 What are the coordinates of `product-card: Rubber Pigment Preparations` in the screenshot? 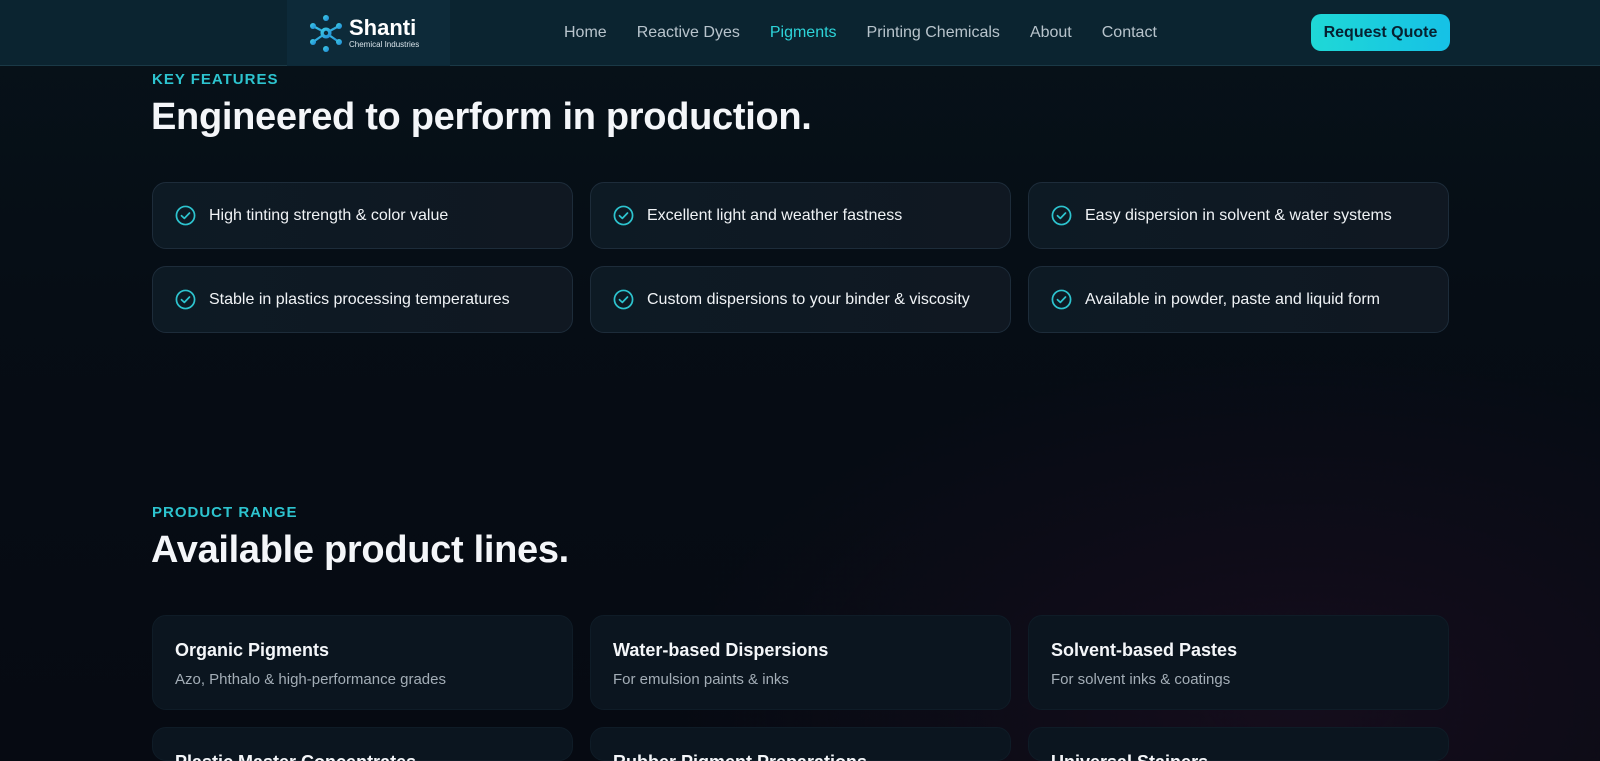 It's located at (800, 744).